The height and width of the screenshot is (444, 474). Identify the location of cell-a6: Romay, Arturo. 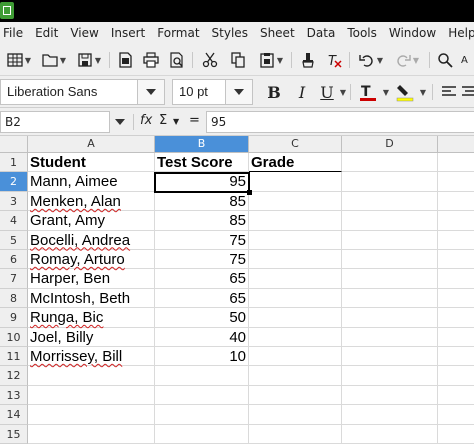
(91, 260).